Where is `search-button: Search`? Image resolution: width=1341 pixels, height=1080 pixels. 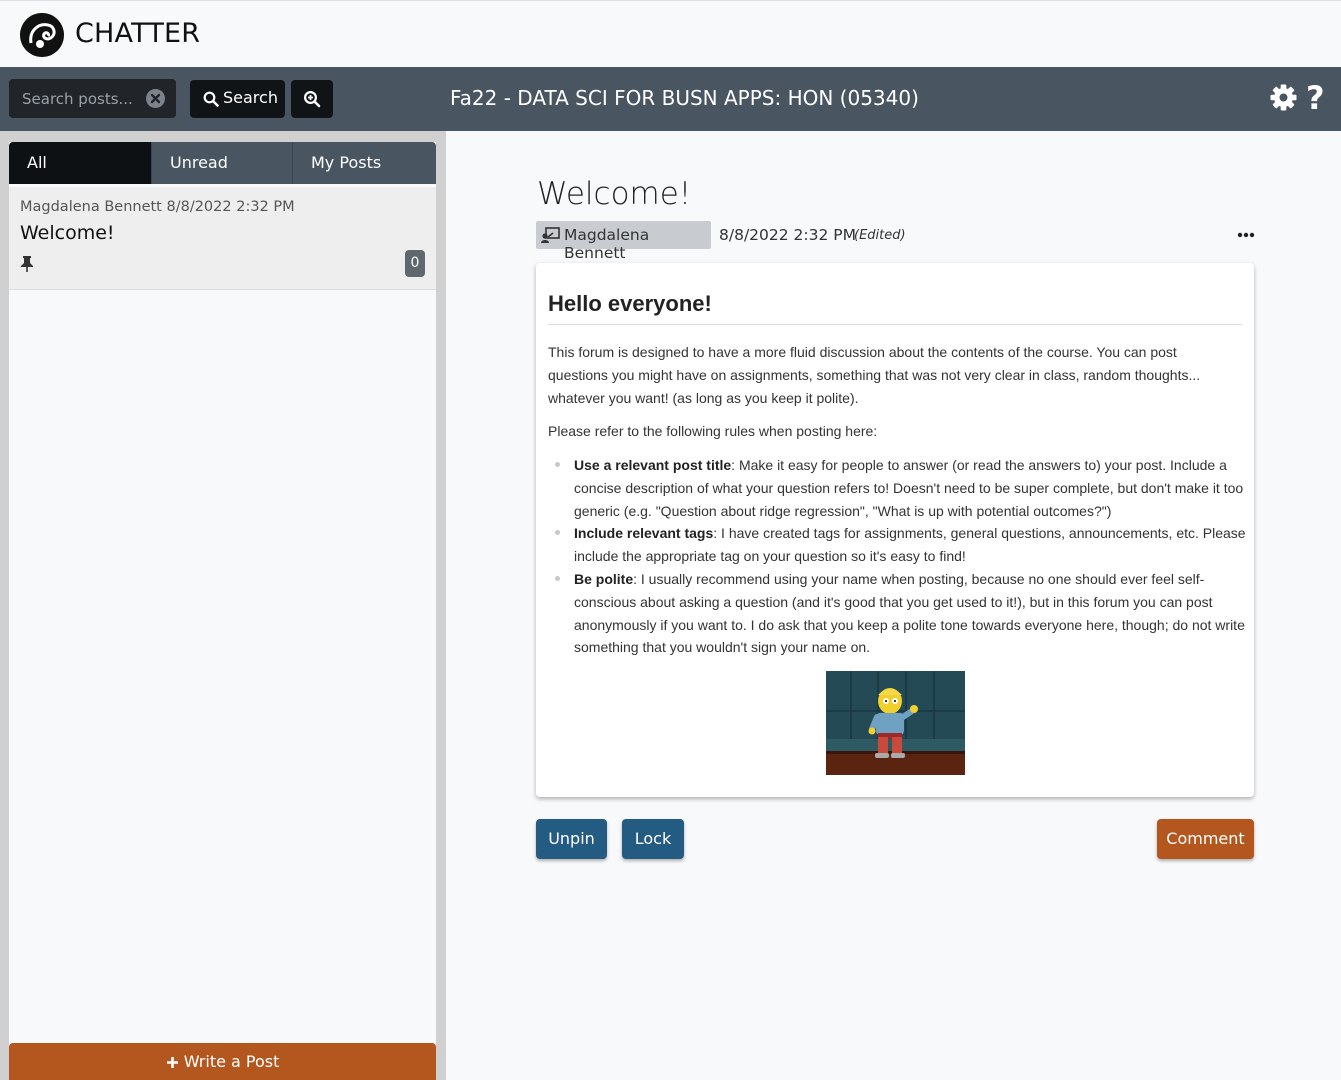
search-button: Search is located at coordinates (237, 99).